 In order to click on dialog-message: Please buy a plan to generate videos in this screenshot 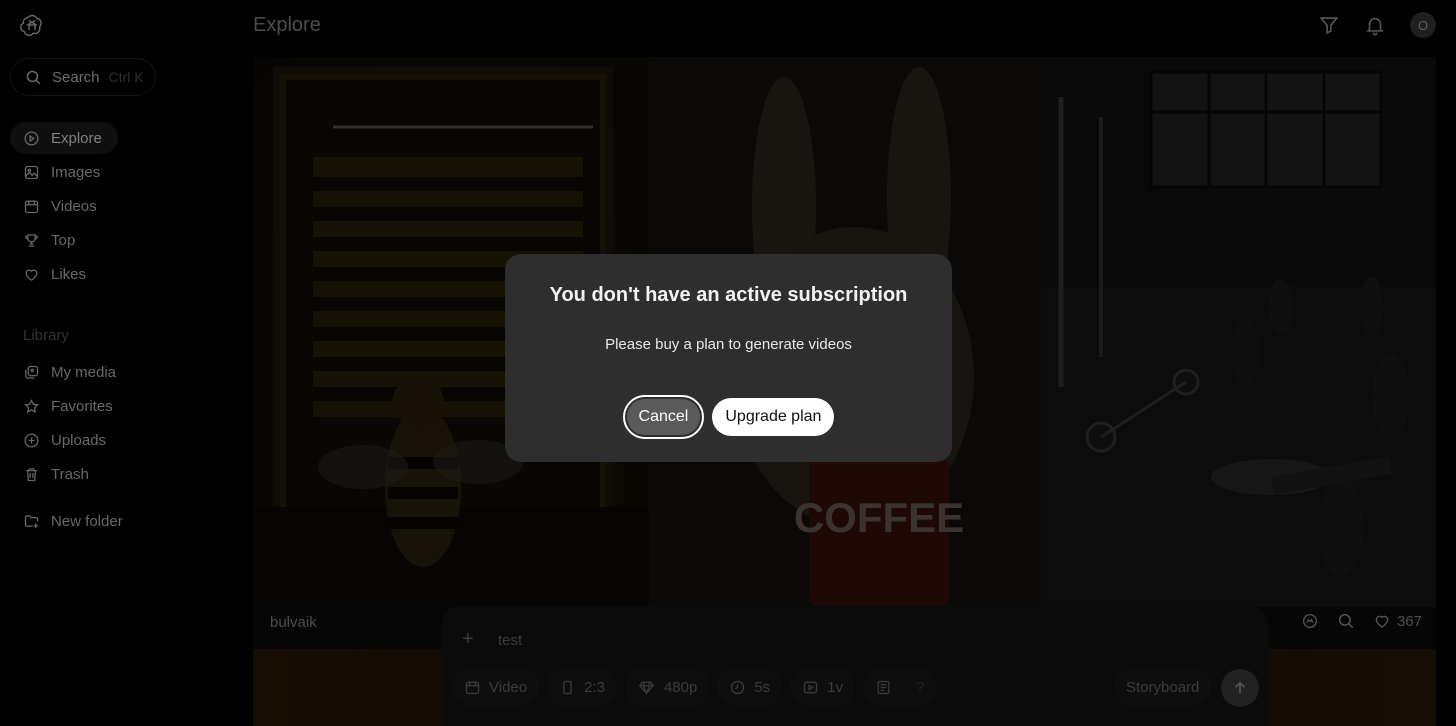, I will do `click(728, 344)`.